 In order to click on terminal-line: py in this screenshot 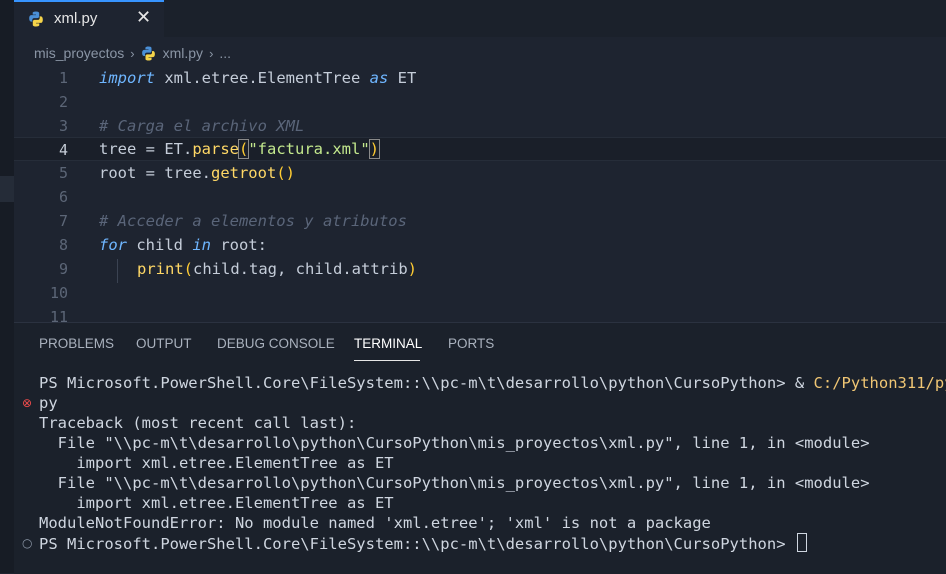, I will do `click(48, 403)`.